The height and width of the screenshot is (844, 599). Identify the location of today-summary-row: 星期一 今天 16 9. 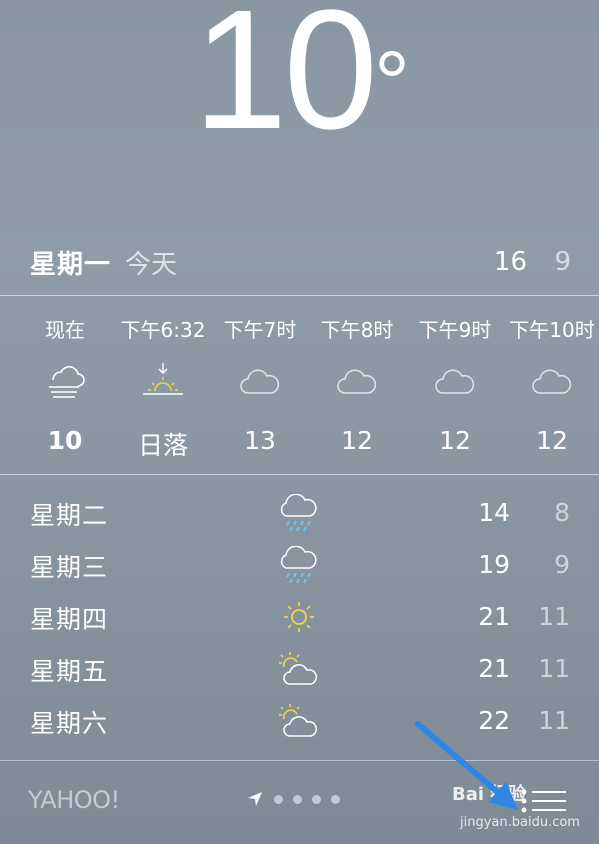
(300, 262).